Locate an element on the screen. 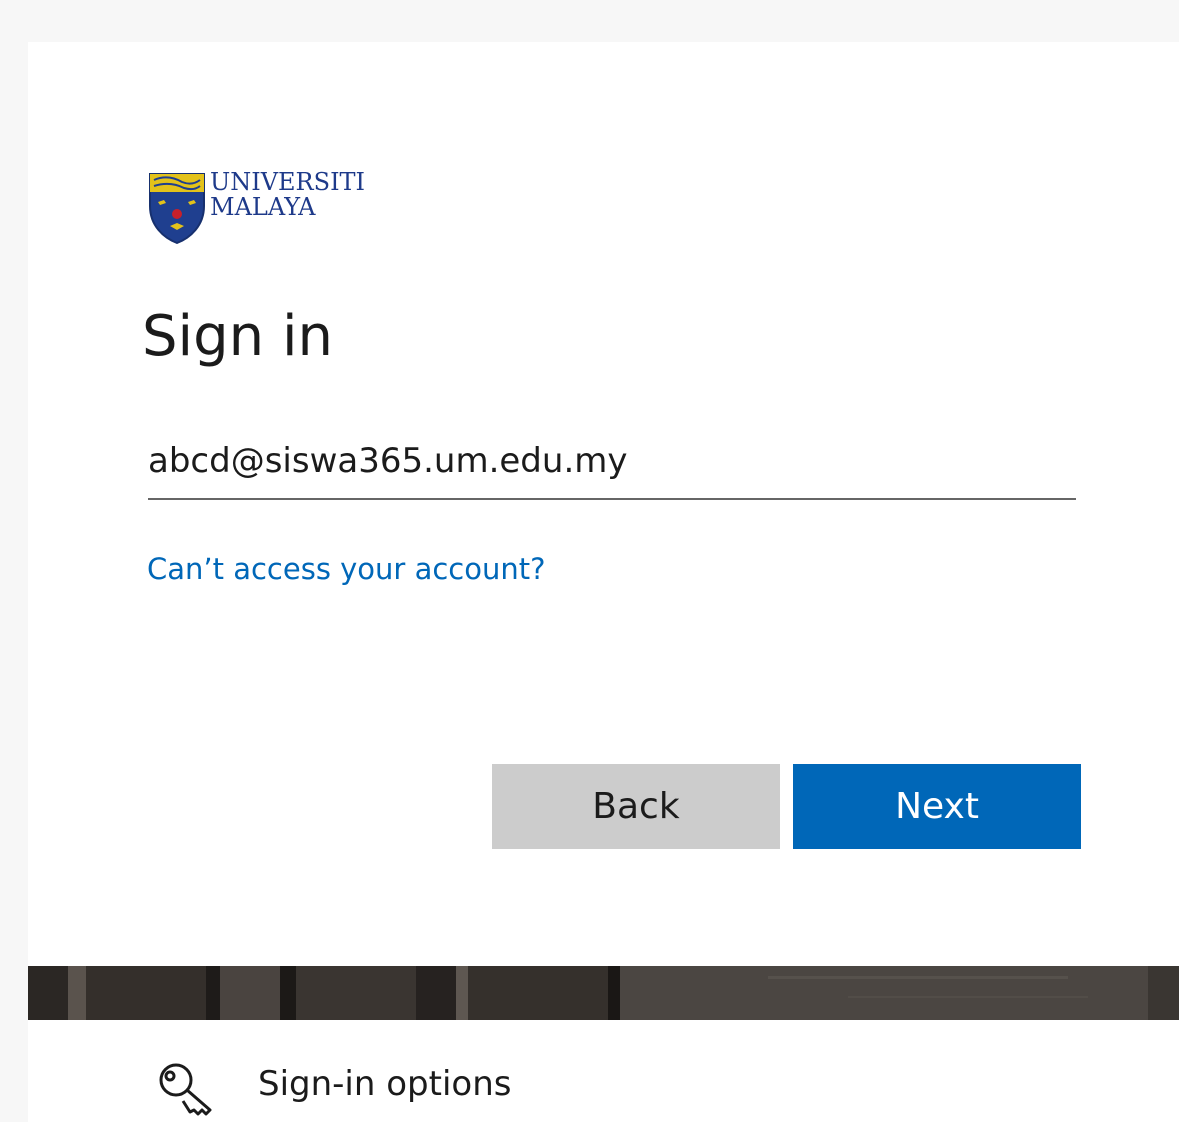 Image resolution: width=1179 pixels, height=1122 pixels. crest-icon is located at coordinates (177, 208).